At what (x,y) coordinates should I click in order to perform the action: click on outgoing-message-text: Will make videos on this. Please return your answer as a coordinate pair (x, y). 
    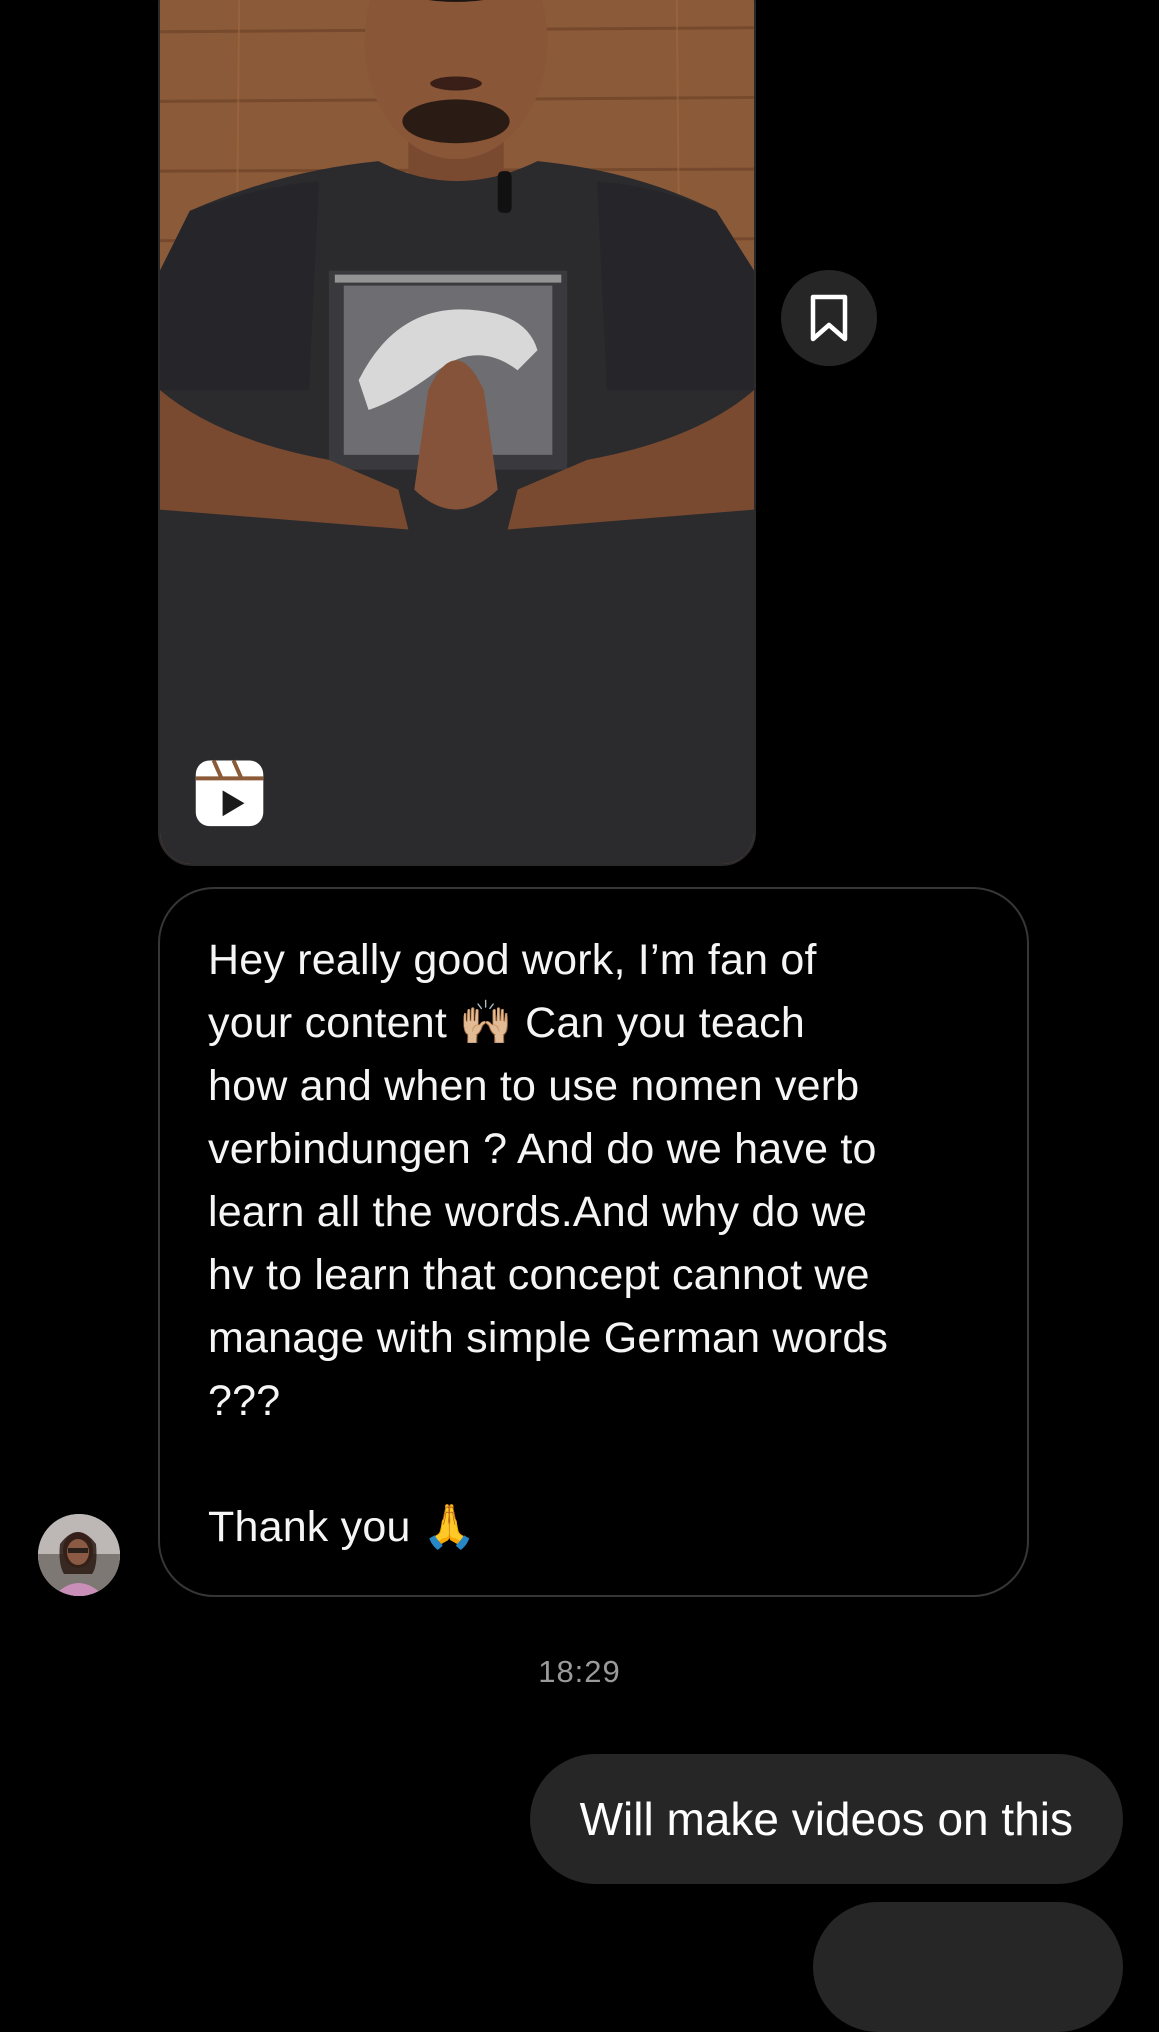
    Looking at the image, I should click on (826, 1819).